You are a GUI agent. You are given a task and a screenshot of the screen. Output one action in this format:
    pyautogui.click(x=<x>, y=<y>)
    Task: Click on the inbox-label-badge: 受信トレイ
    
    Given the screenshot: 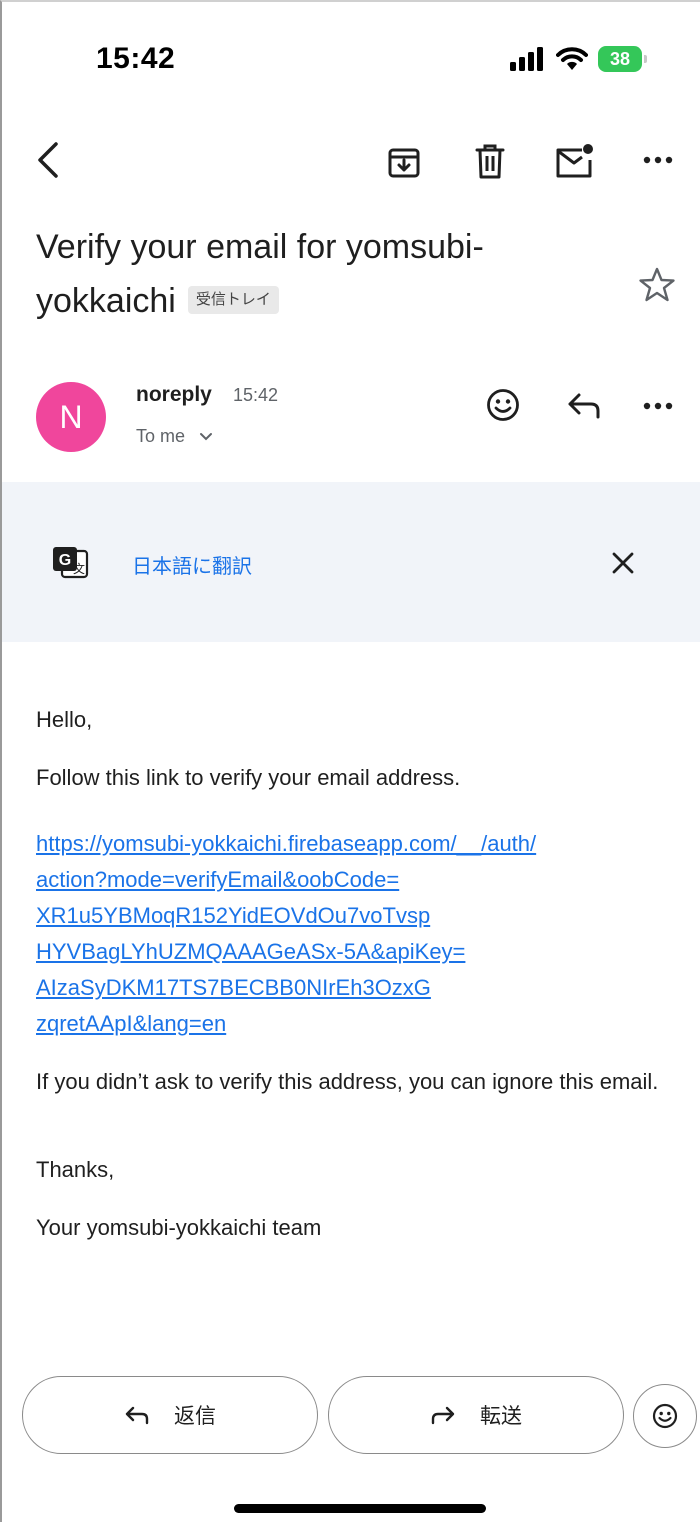 What is the action you would take?
    pyautogui.click(x=233, y=300)
    